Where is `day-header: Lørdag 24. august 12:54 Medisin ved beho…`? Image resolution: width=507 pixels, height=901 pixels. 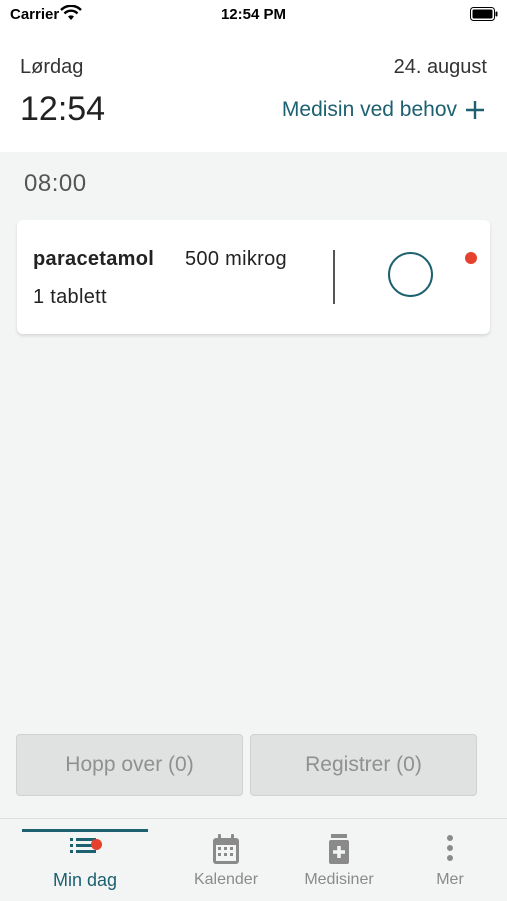 day-header: Lørdag 24. august 12:54 Medisin ved beho… is located at coordinates (253, 91).